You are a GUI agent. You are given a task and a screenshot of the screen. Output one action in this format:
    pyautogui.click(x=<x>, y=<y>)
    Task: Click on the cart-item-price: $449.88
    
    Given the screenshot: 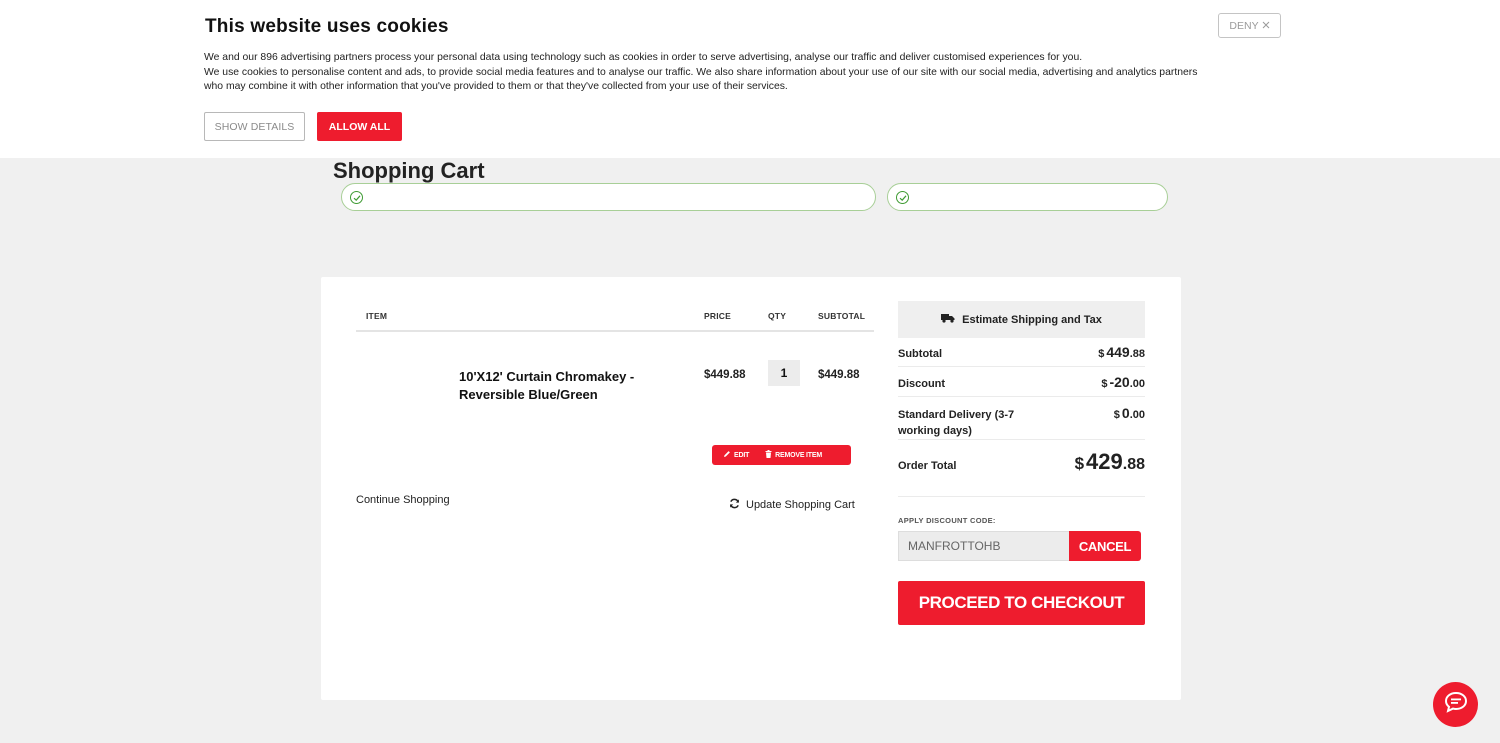 What is the action you would take?
    pyautogui.click(x=725, y=375)
    